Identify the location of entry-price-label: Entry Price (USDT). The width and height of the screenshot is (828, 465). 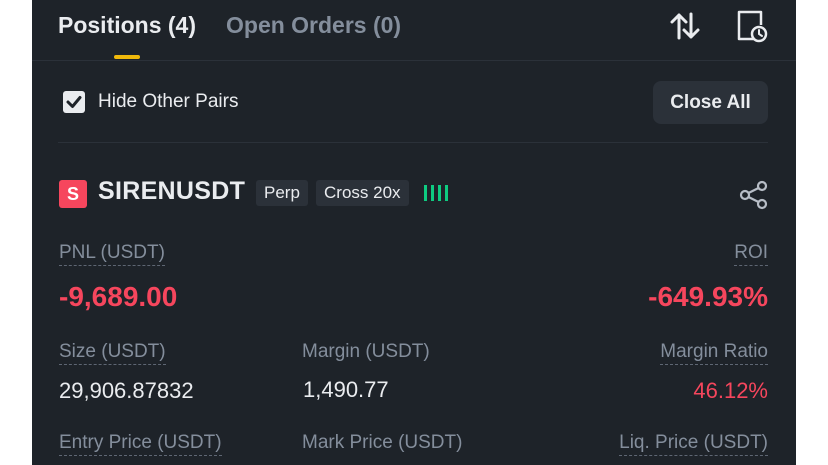
(140, 444).